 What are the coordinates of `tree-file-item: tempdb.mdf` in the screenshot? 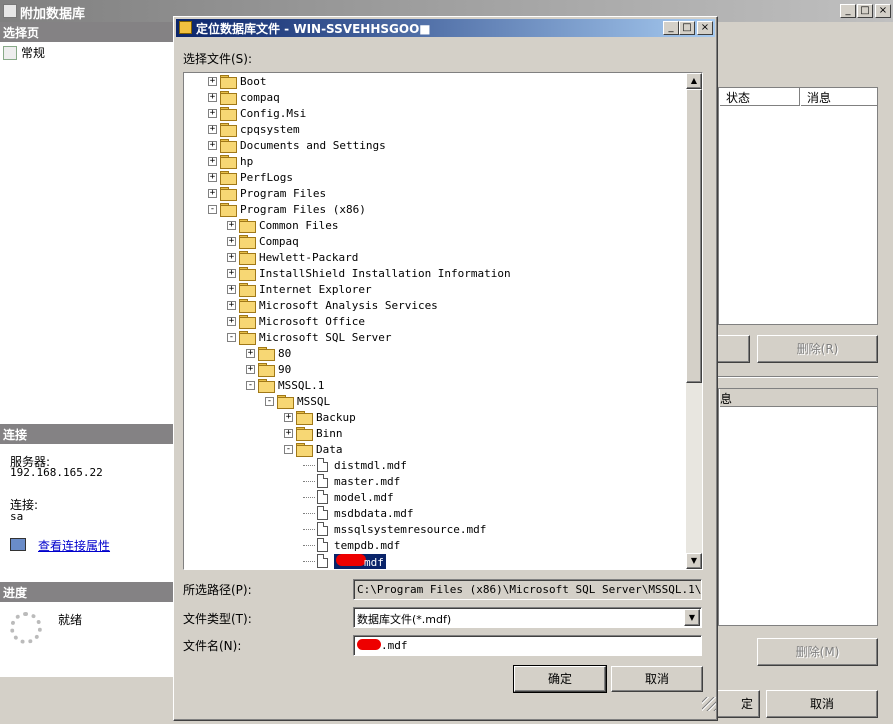 It's located at (351, 545).